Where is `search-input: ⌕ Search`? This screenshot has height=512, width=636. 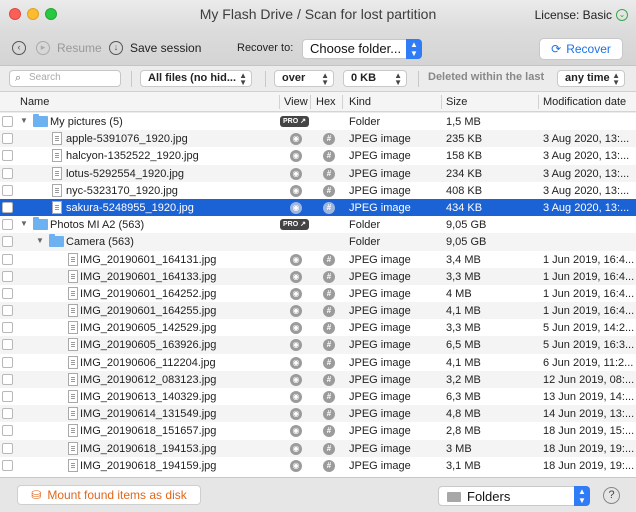
search-input: ⌕ Search is located at coordinates (65, 78).